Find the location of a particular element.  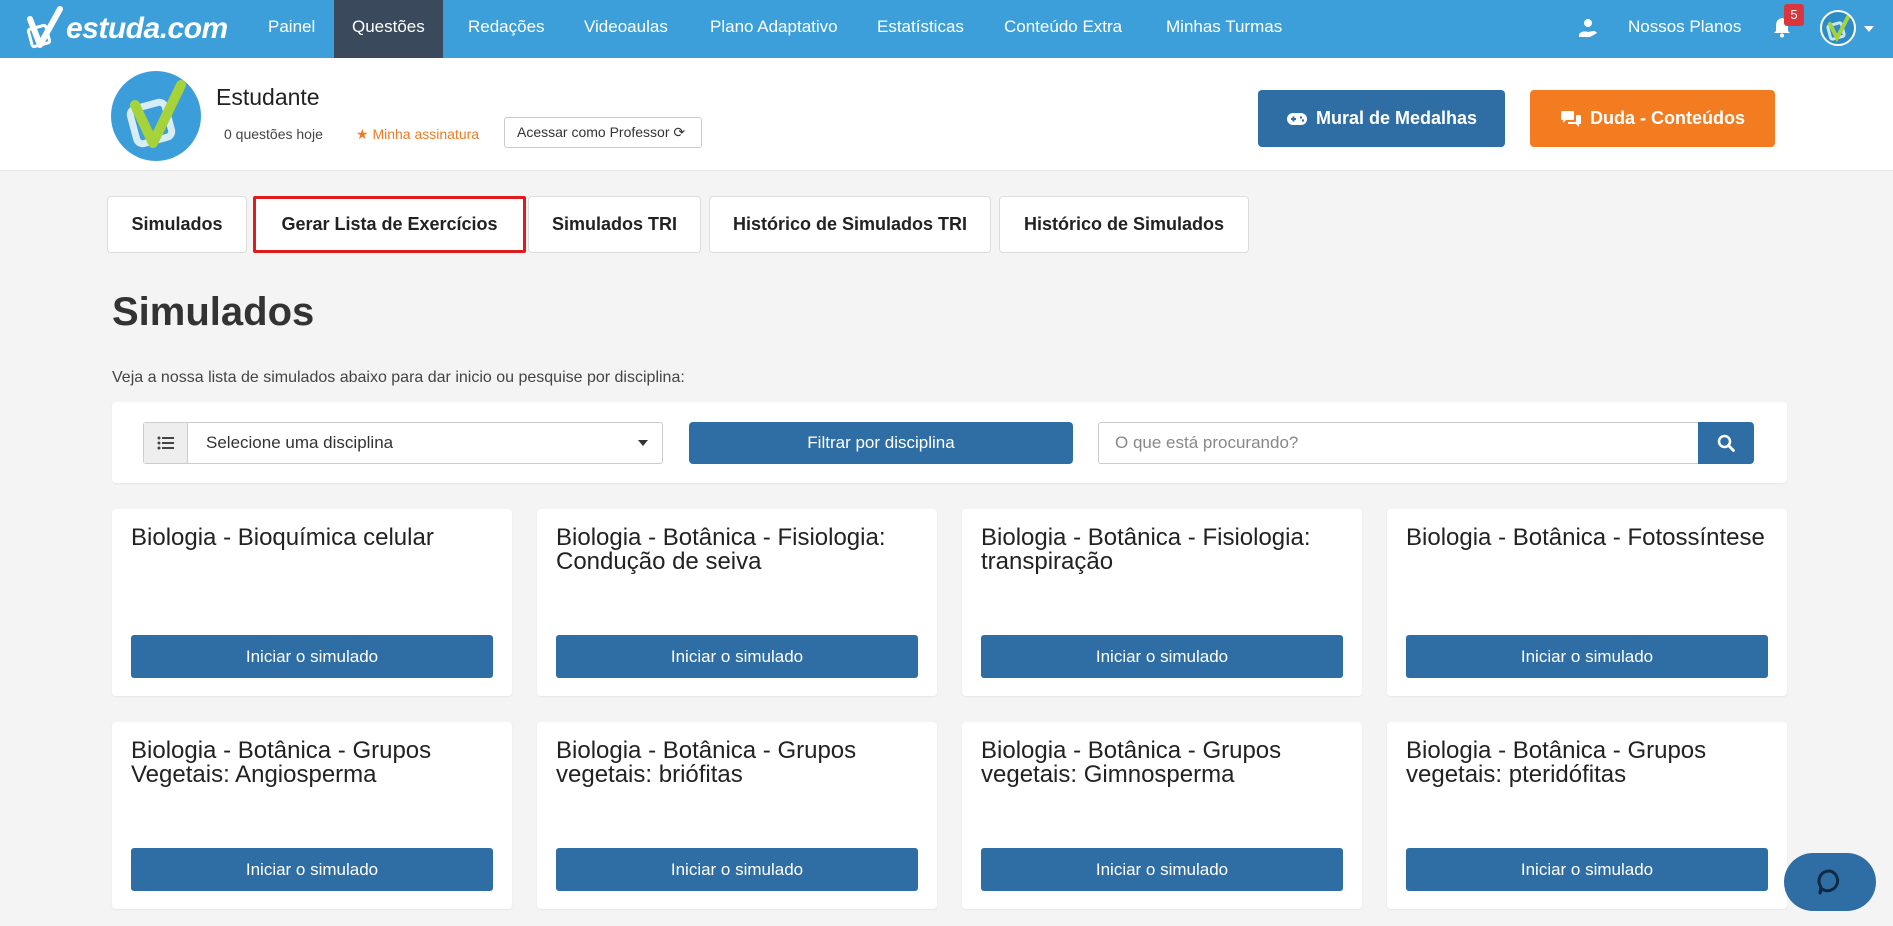

logo-check-icon is located at coordinates (44, 27).